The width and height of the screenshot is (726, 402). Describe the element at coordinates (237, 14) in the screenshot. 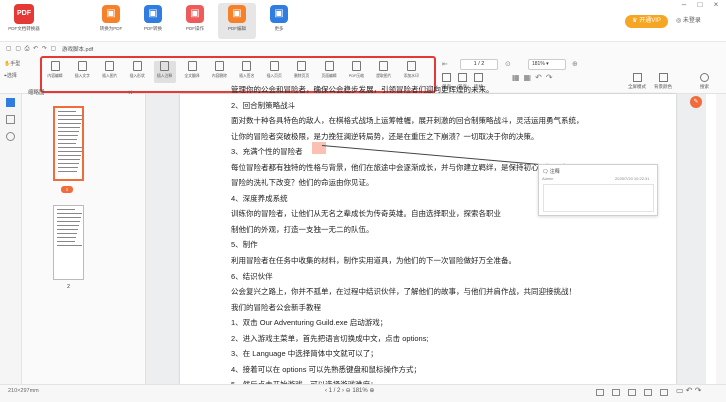

I see `pdf-edit-icon: ▣` at that location.